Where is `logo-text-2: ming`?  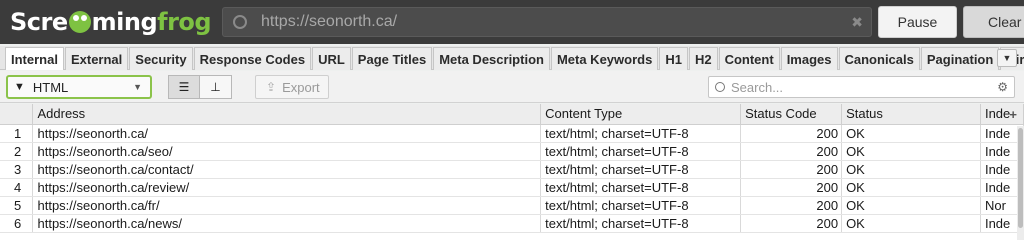 logo-text-2: ming is located at coordinates (124, 22).